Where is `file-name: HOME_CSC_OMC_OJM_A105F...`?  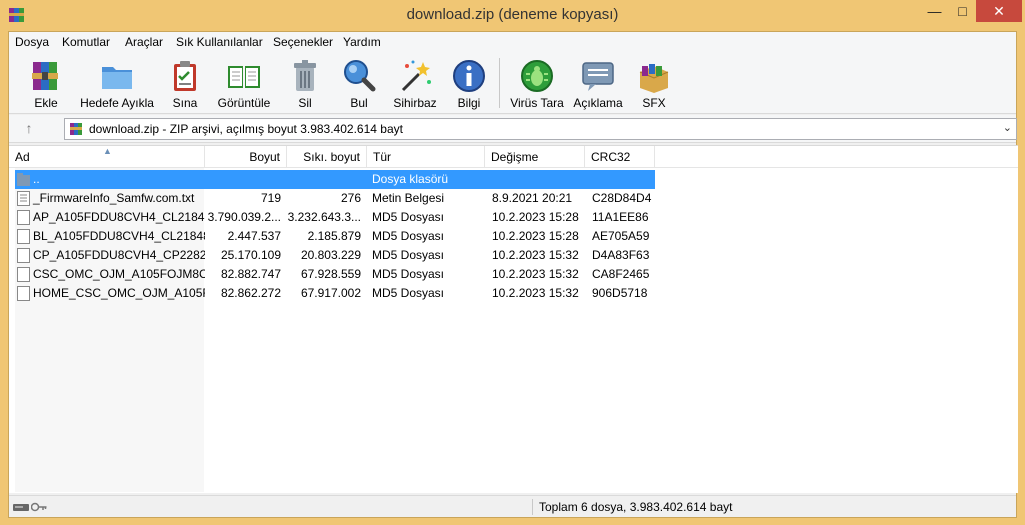 file-name: HOME_CSC_OMC_OJM_A105F... is located at coordinates (119, 293).